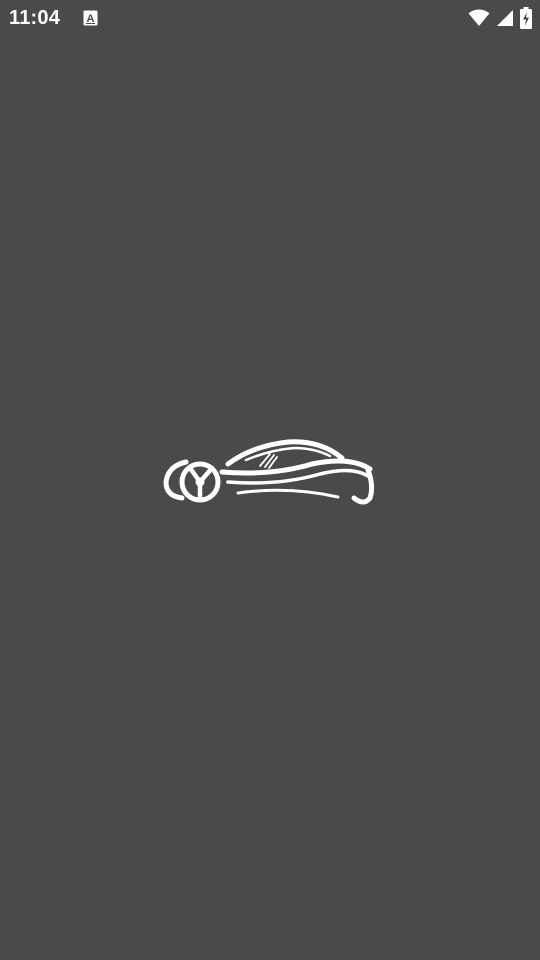  I want to click on battery-charging-icon, so click(526, 18).